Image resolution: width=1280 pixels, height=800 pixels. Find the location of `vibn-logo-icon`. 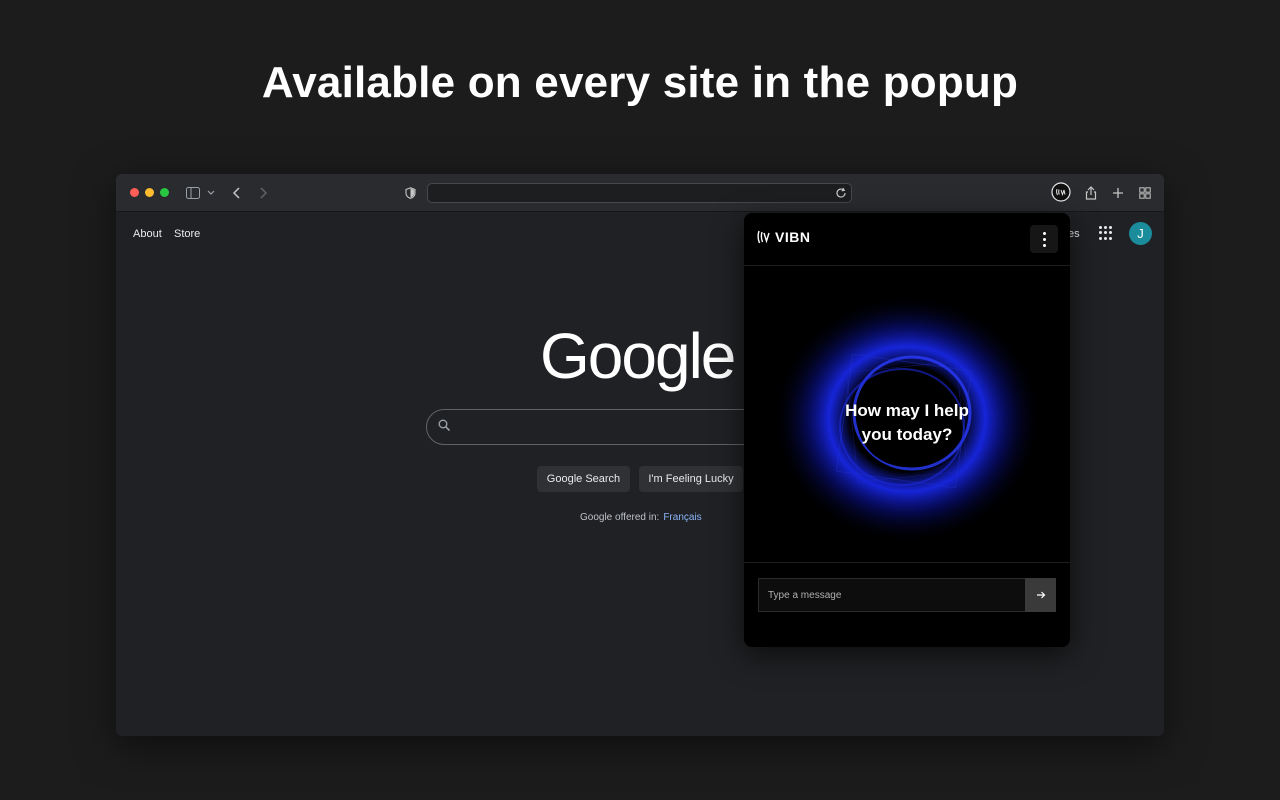

vibn-logo-icon is located at coordinates (763, 237).